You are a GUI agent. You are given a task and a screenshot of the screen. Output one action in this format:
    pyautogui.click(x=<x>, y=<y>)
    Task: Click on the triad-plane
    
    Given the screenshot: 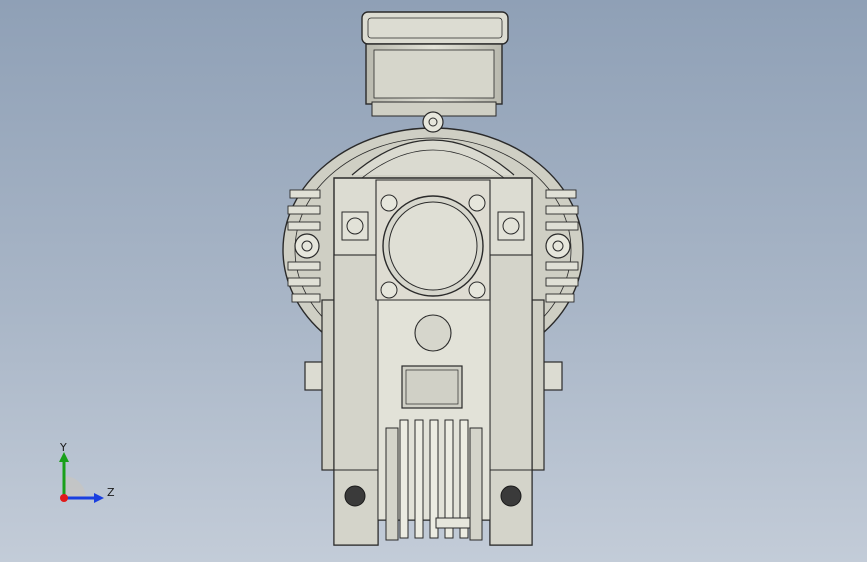 What is the action you would take?
    pyautogui.click(x=75, y=487)
    